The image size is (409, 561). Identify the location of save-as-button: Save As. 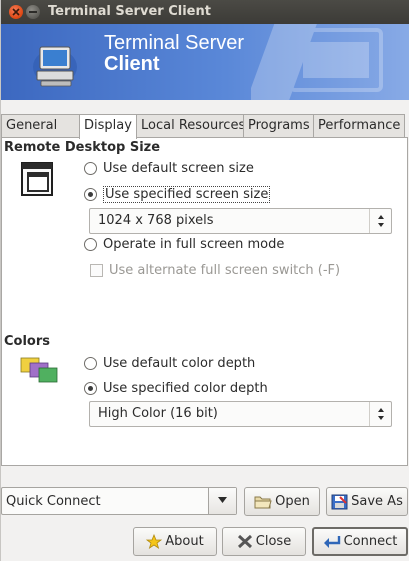
(367, 501).